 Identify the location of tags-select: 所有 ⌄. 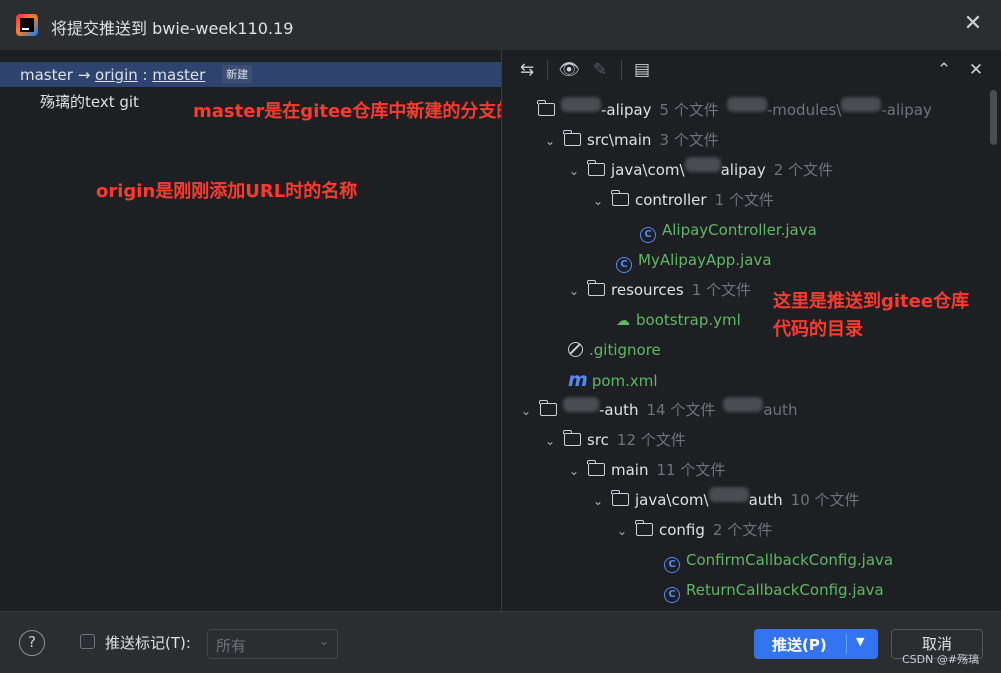
(272, 644).